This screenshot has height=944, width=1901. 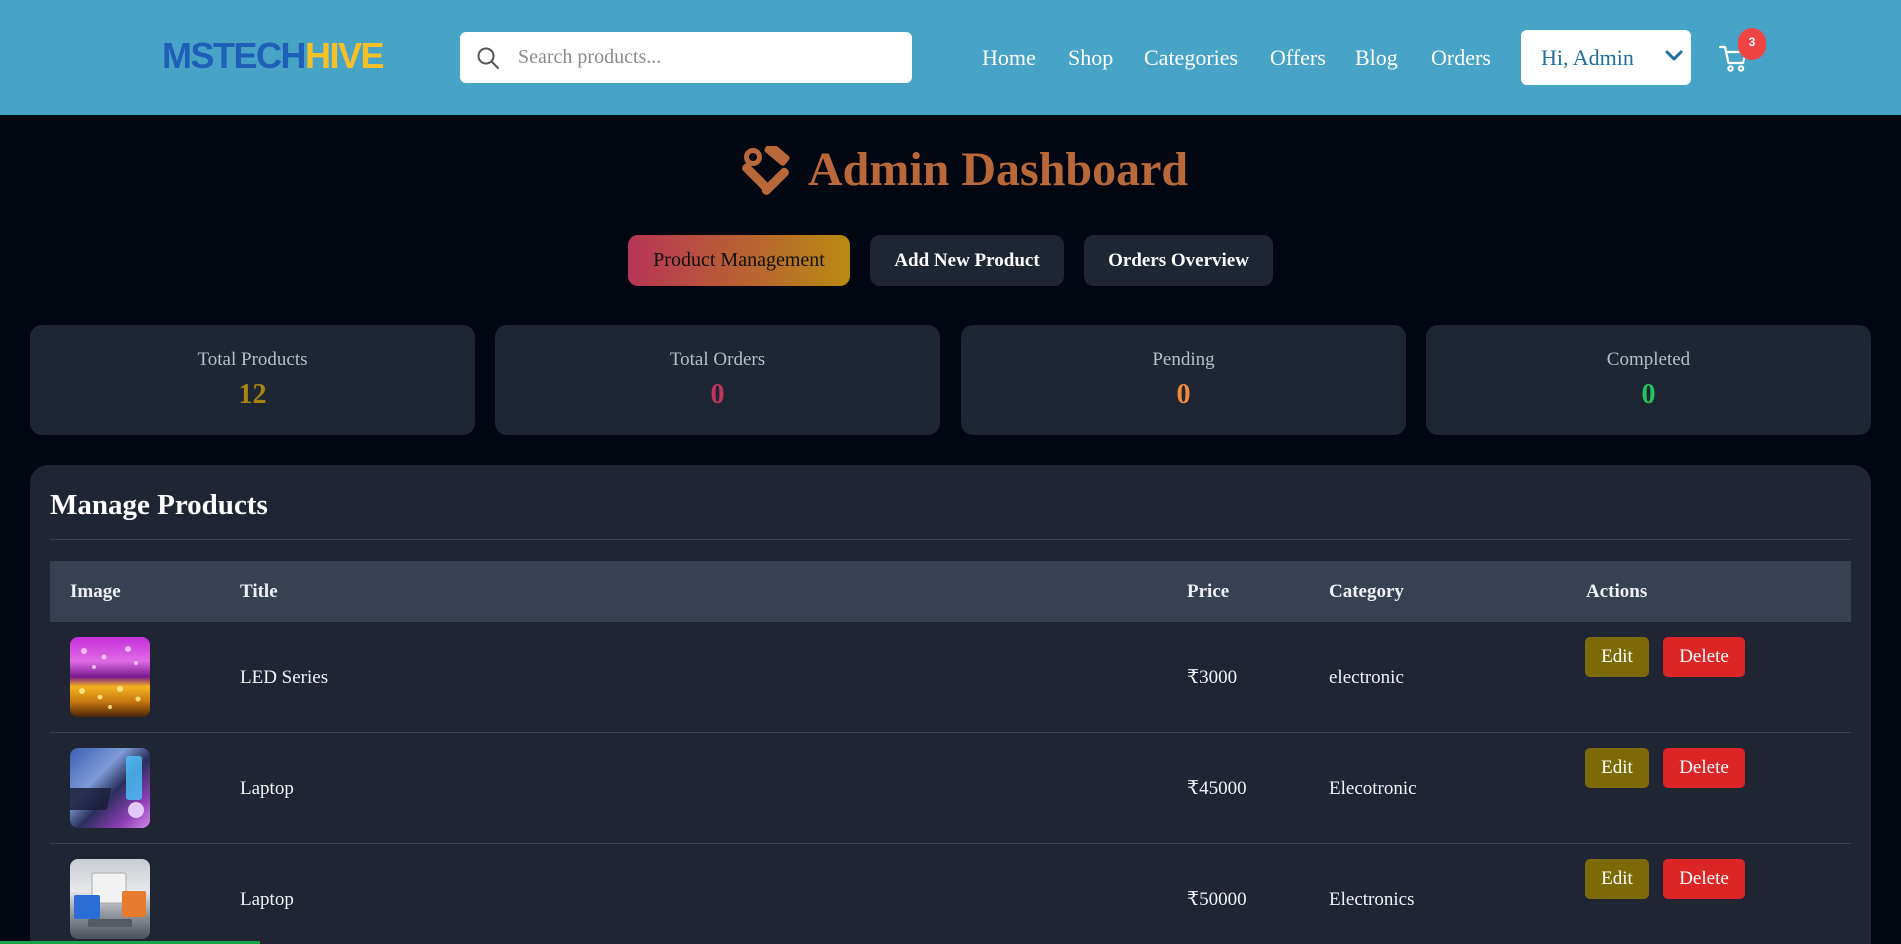 What do you see at coordinates (1208, 591) in the screenshot?
I see `column-header-price: Price` at bounding box center [1208, 591].